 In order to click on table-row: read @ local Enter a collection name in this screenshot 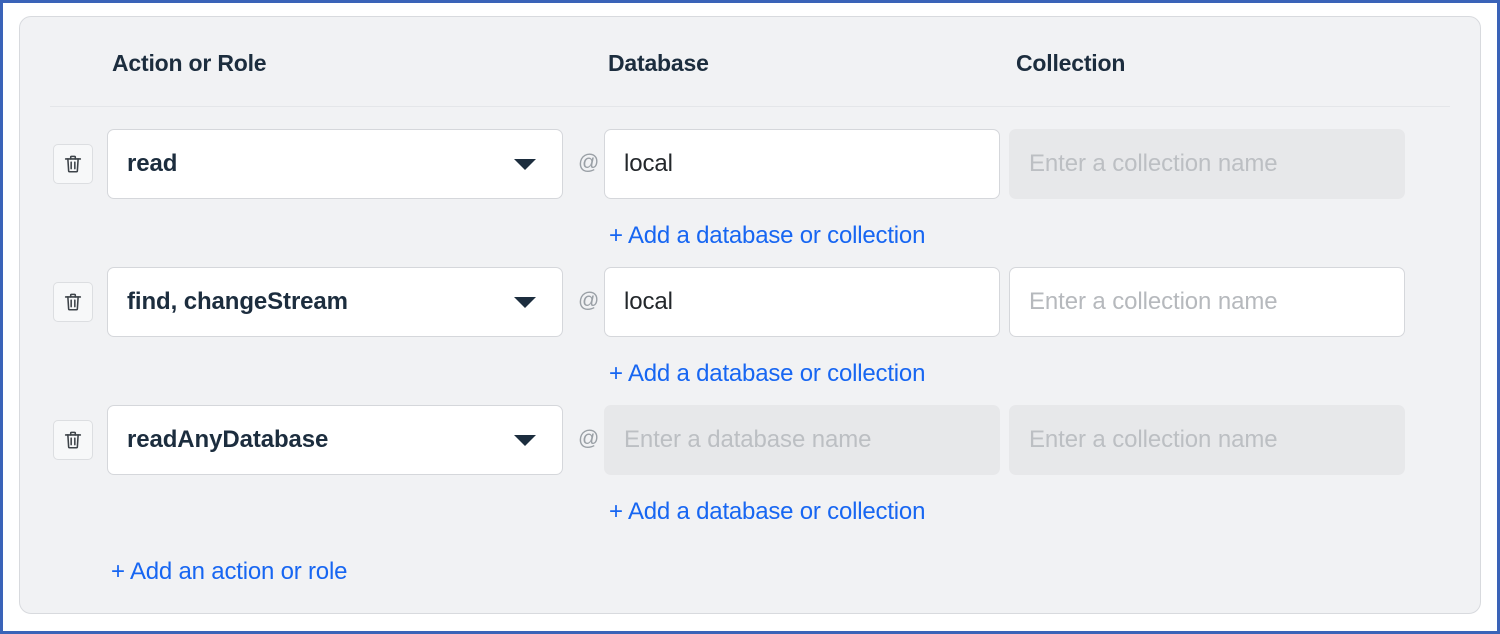, I will do `click(750, 164)`.